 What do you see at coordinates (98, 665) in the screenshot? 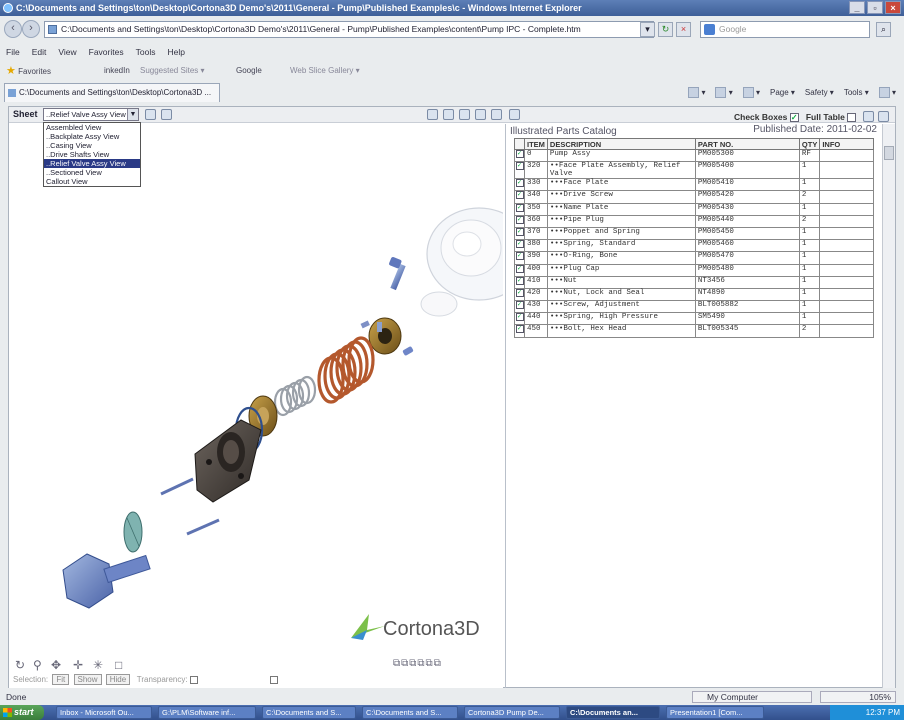
I see `fit-all-icon: ✳` at bounding box center [98, 665].